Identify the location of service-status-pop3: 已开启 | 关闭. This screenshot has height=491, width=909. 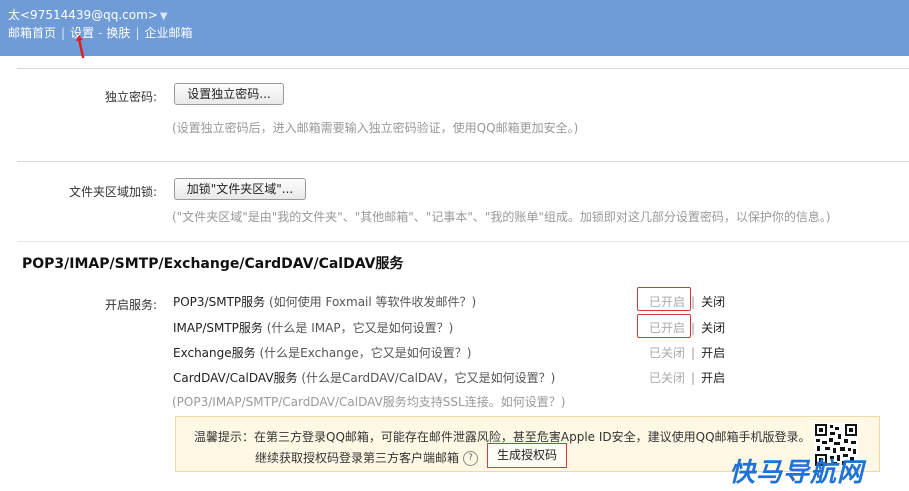
(687, 301).